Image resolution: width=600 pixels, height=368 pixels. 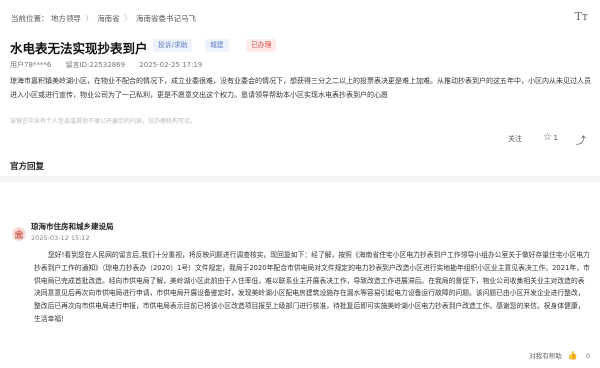 I want to click on reply-card, so click(x=300, y=194).